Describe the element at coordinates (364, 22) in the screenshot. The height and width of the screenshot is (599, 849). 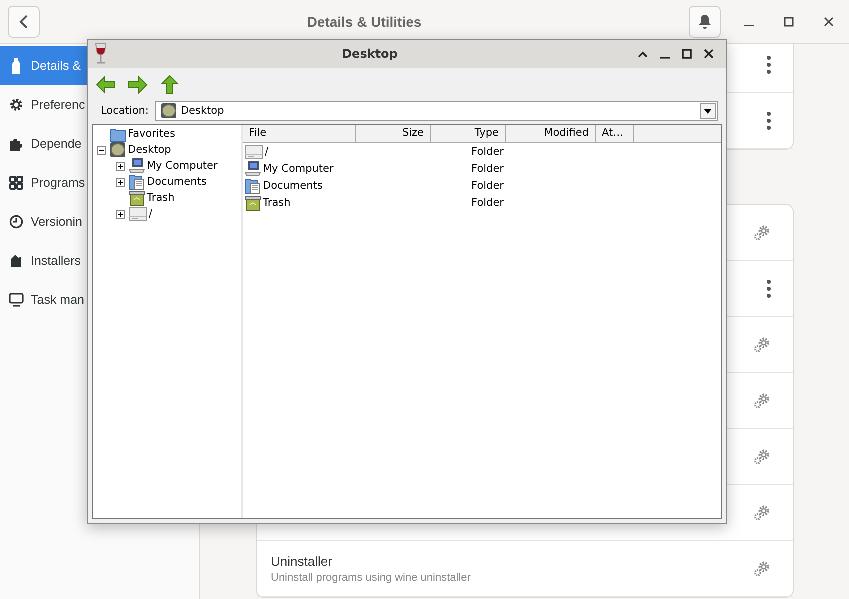
I see `window-title: Details & Utilities` at that location.